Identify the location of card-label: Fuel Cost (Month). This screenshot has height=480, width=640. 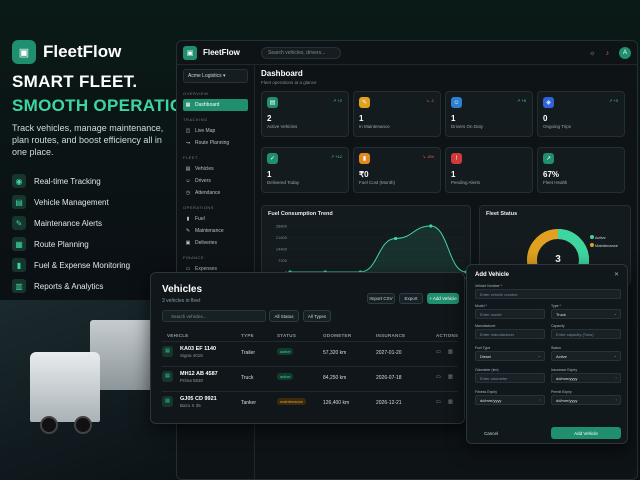
(377, 182).